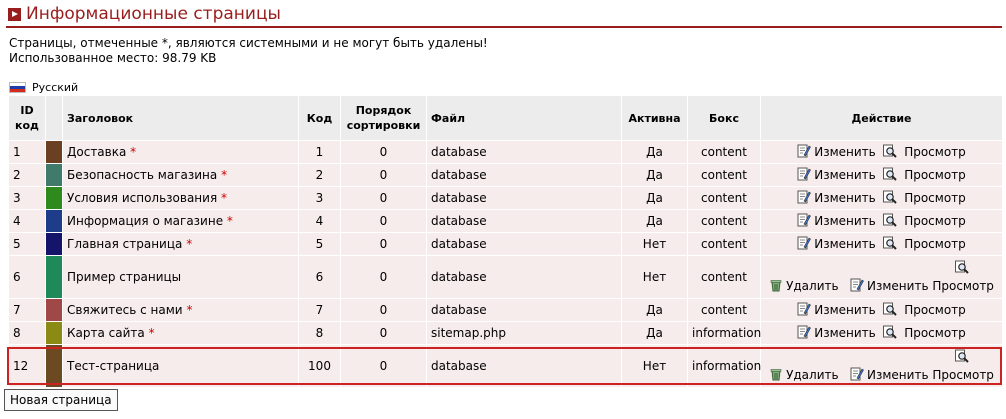  Describe the element at coordinates (383, 333) in the screenshot. I see `cell-sort: 0` at that location.